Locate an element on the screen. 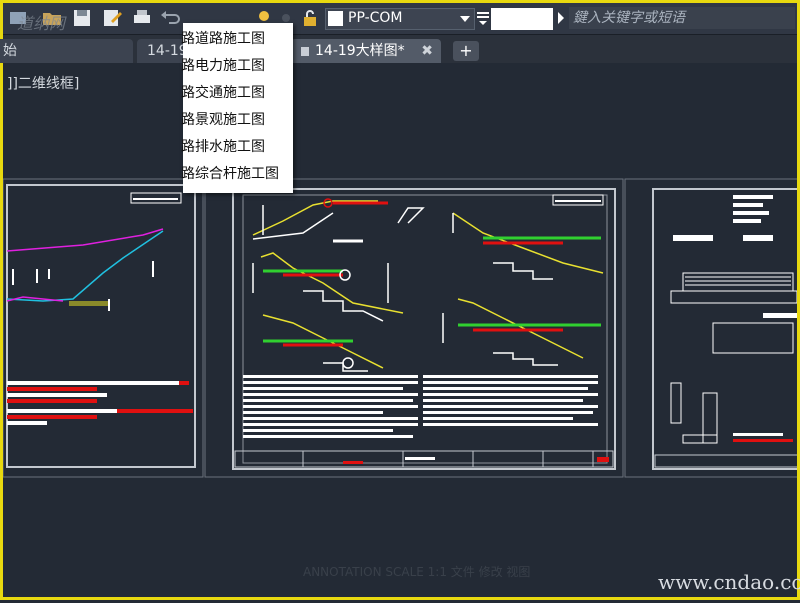 The image size is (800, 603). menu-item-traffic: 路交通施工图 is located at coordinates (223, 92).